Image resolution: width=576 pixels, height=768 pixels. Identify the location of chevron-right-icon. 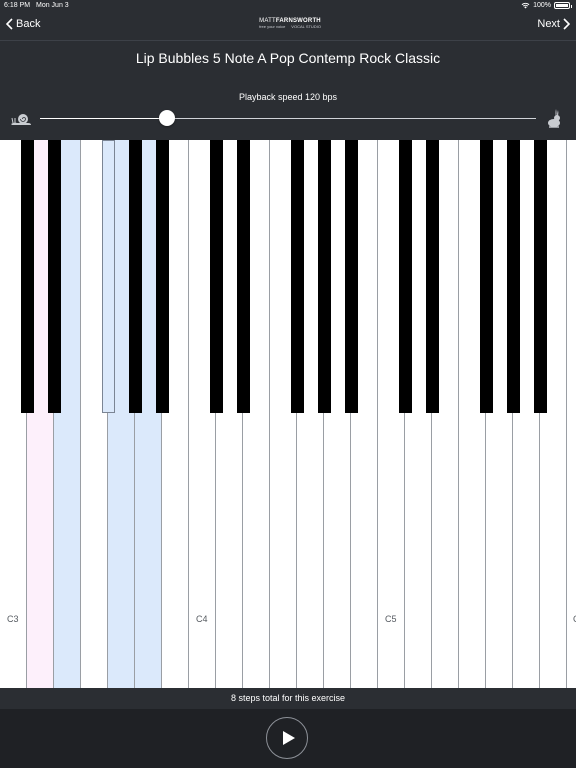
(566, 24).